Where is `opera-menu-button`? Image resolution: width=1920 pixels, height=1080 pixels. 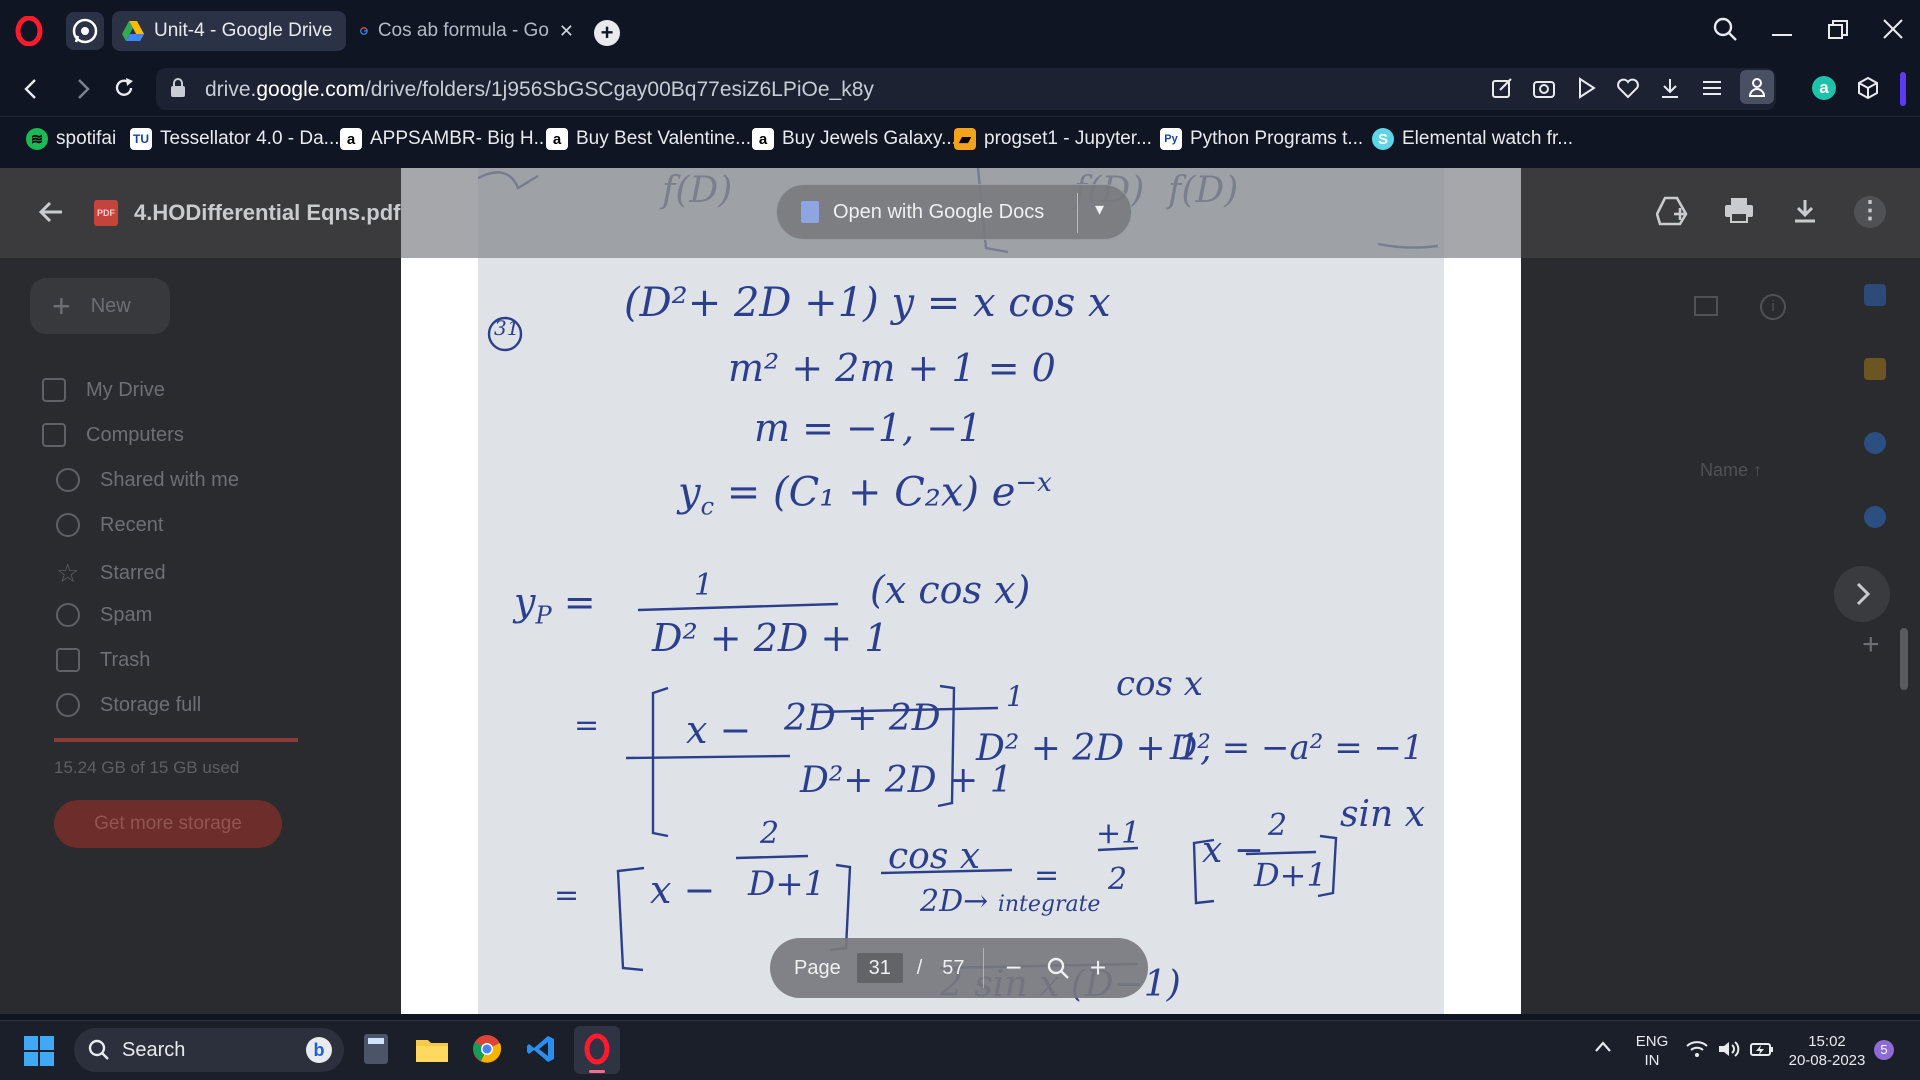
opera-menu-button is located at coordinates (29, 31).